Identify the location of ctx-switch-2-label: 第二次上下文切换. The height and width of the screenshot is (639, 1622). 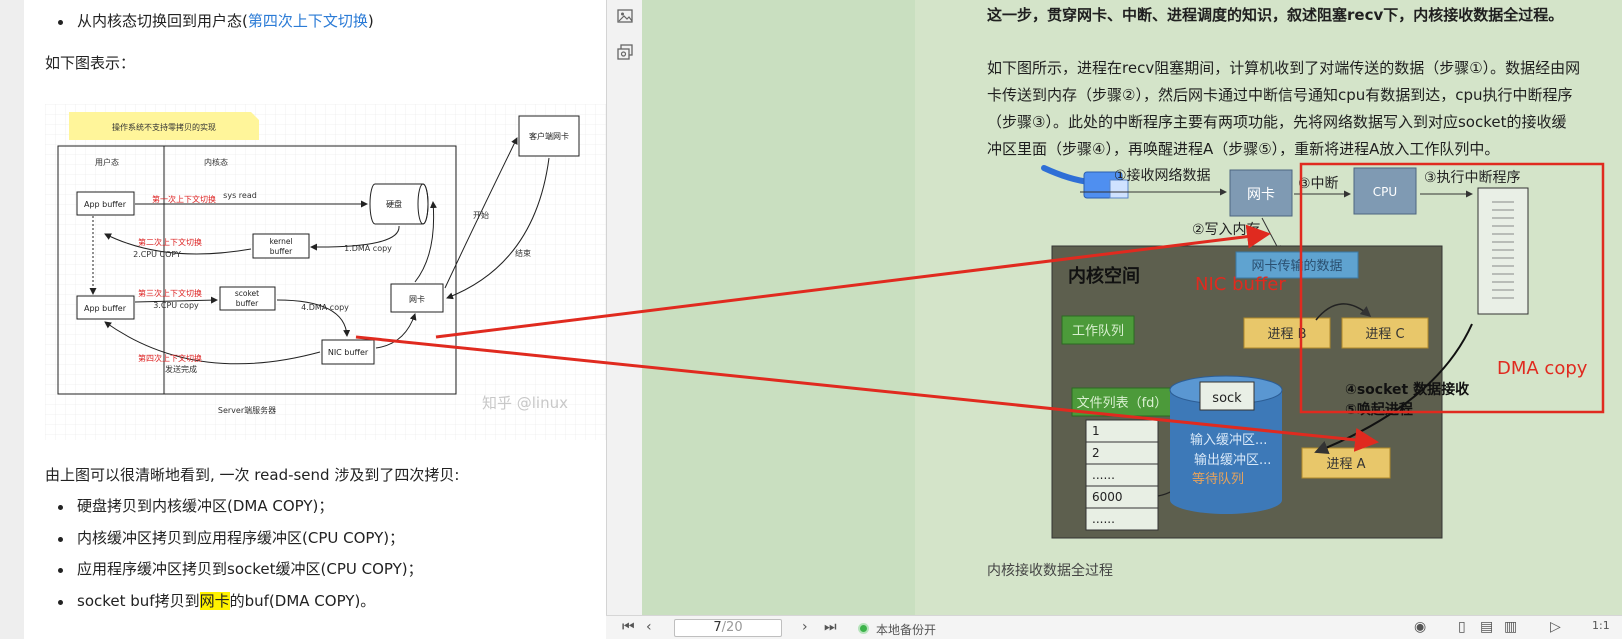
(170, 242).